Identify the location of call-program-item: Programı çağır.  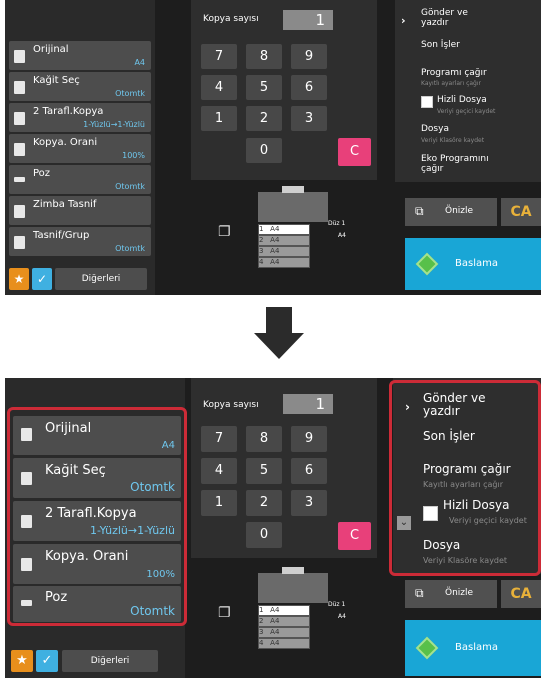
(454, 73).